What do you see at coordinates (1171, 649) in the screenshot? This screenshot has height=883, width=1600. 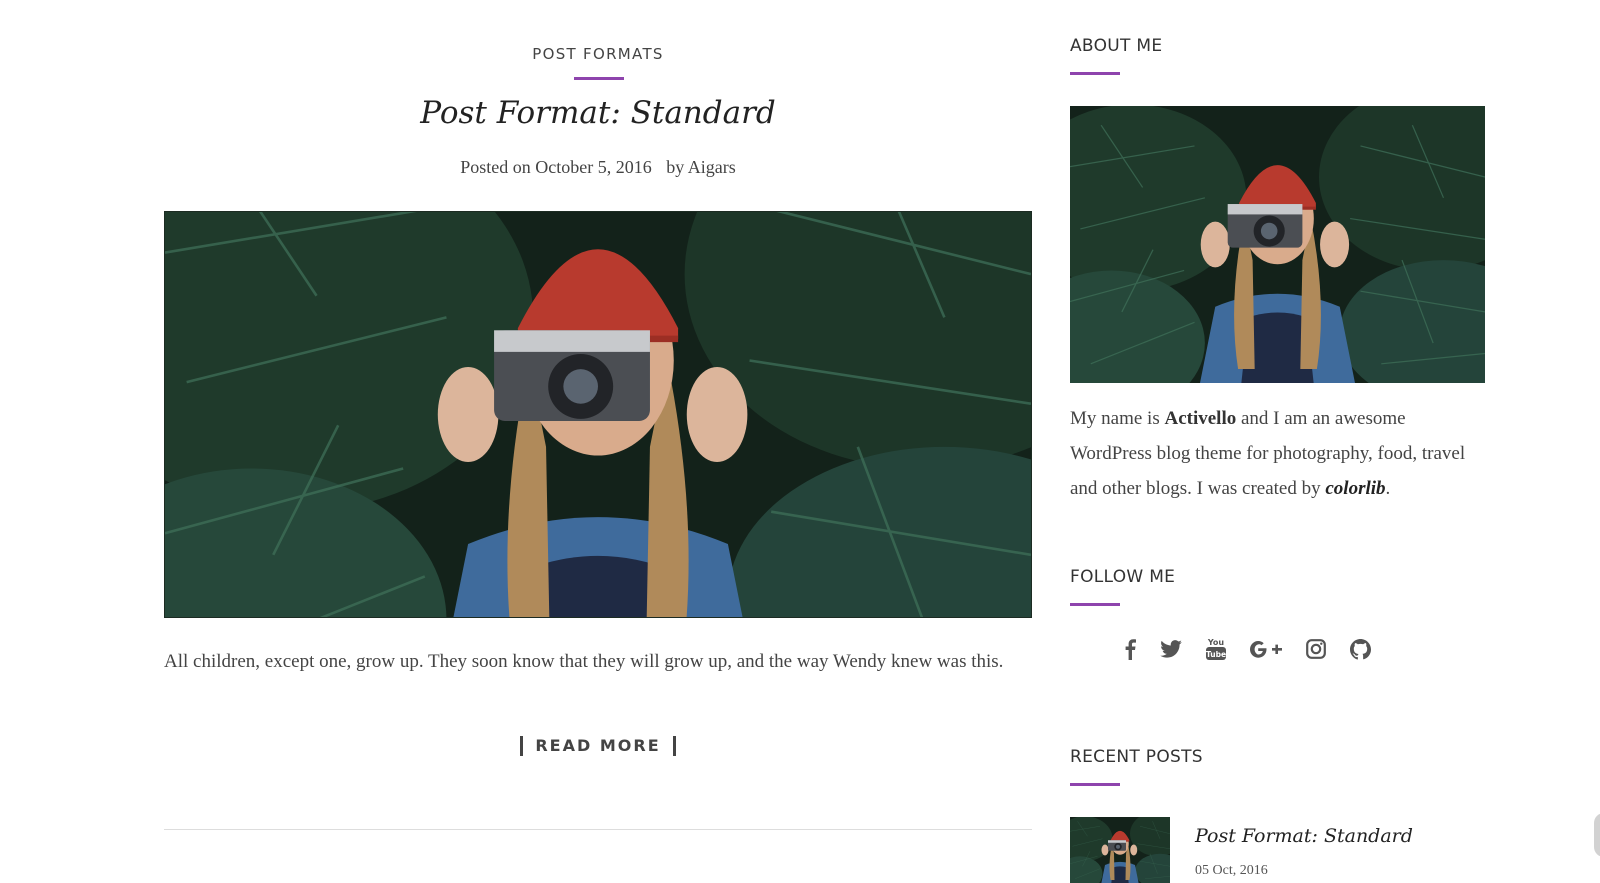 I see `twitter-icon` at bounding box center [1171, 649].